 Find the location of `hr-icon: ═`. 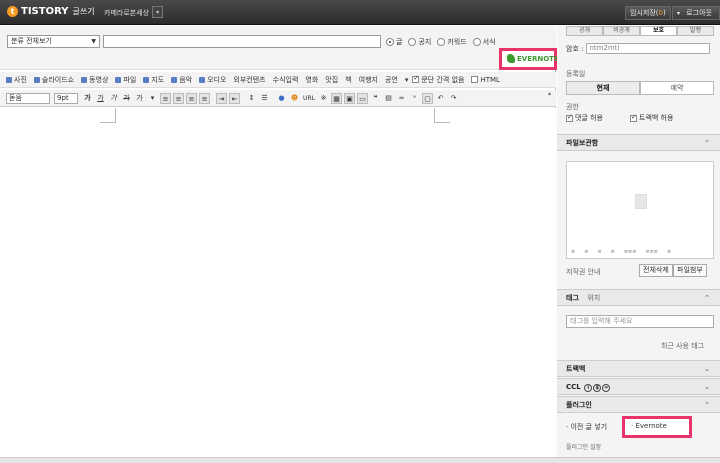

hr-icon: ═ is located at coordinates (401, 98).